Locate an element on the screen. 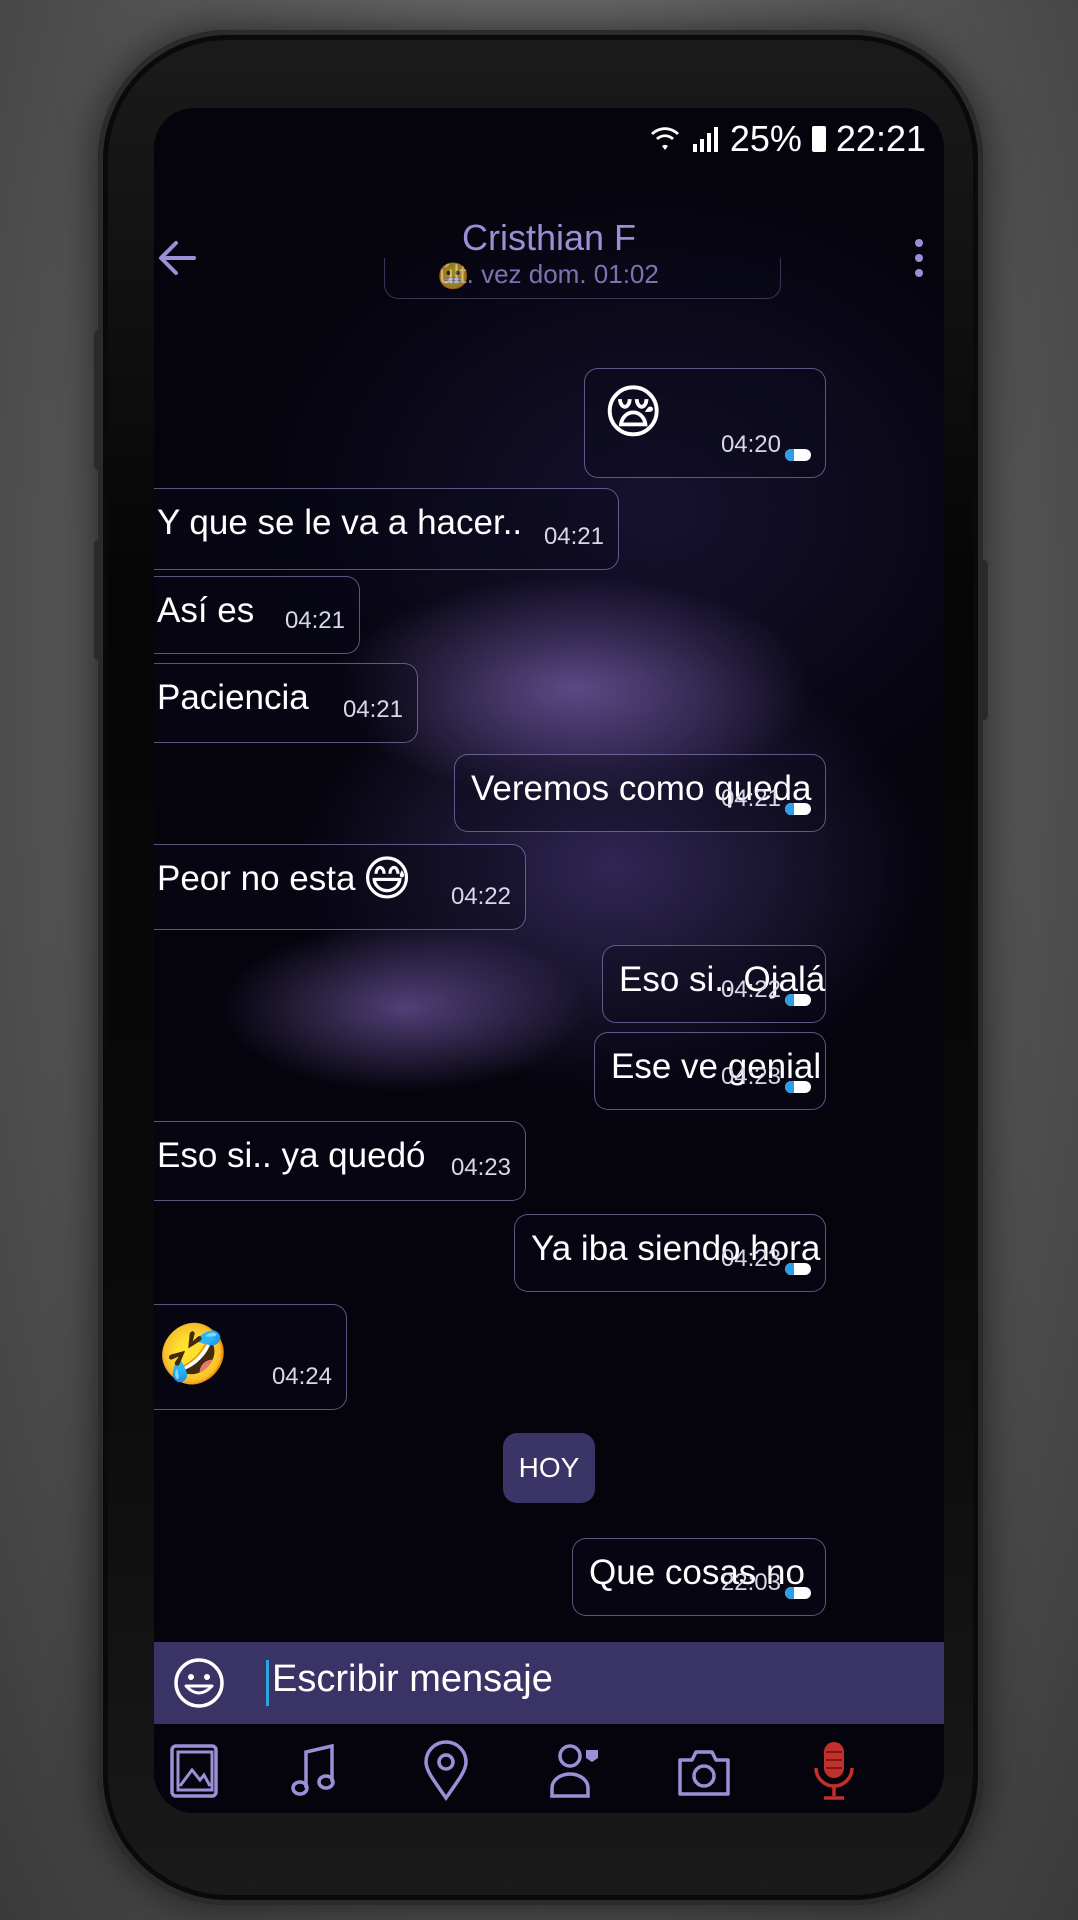 The width and height of the screenshot is (1078, 1920). message-time: 04:20 is located at coordinates (750, 444).